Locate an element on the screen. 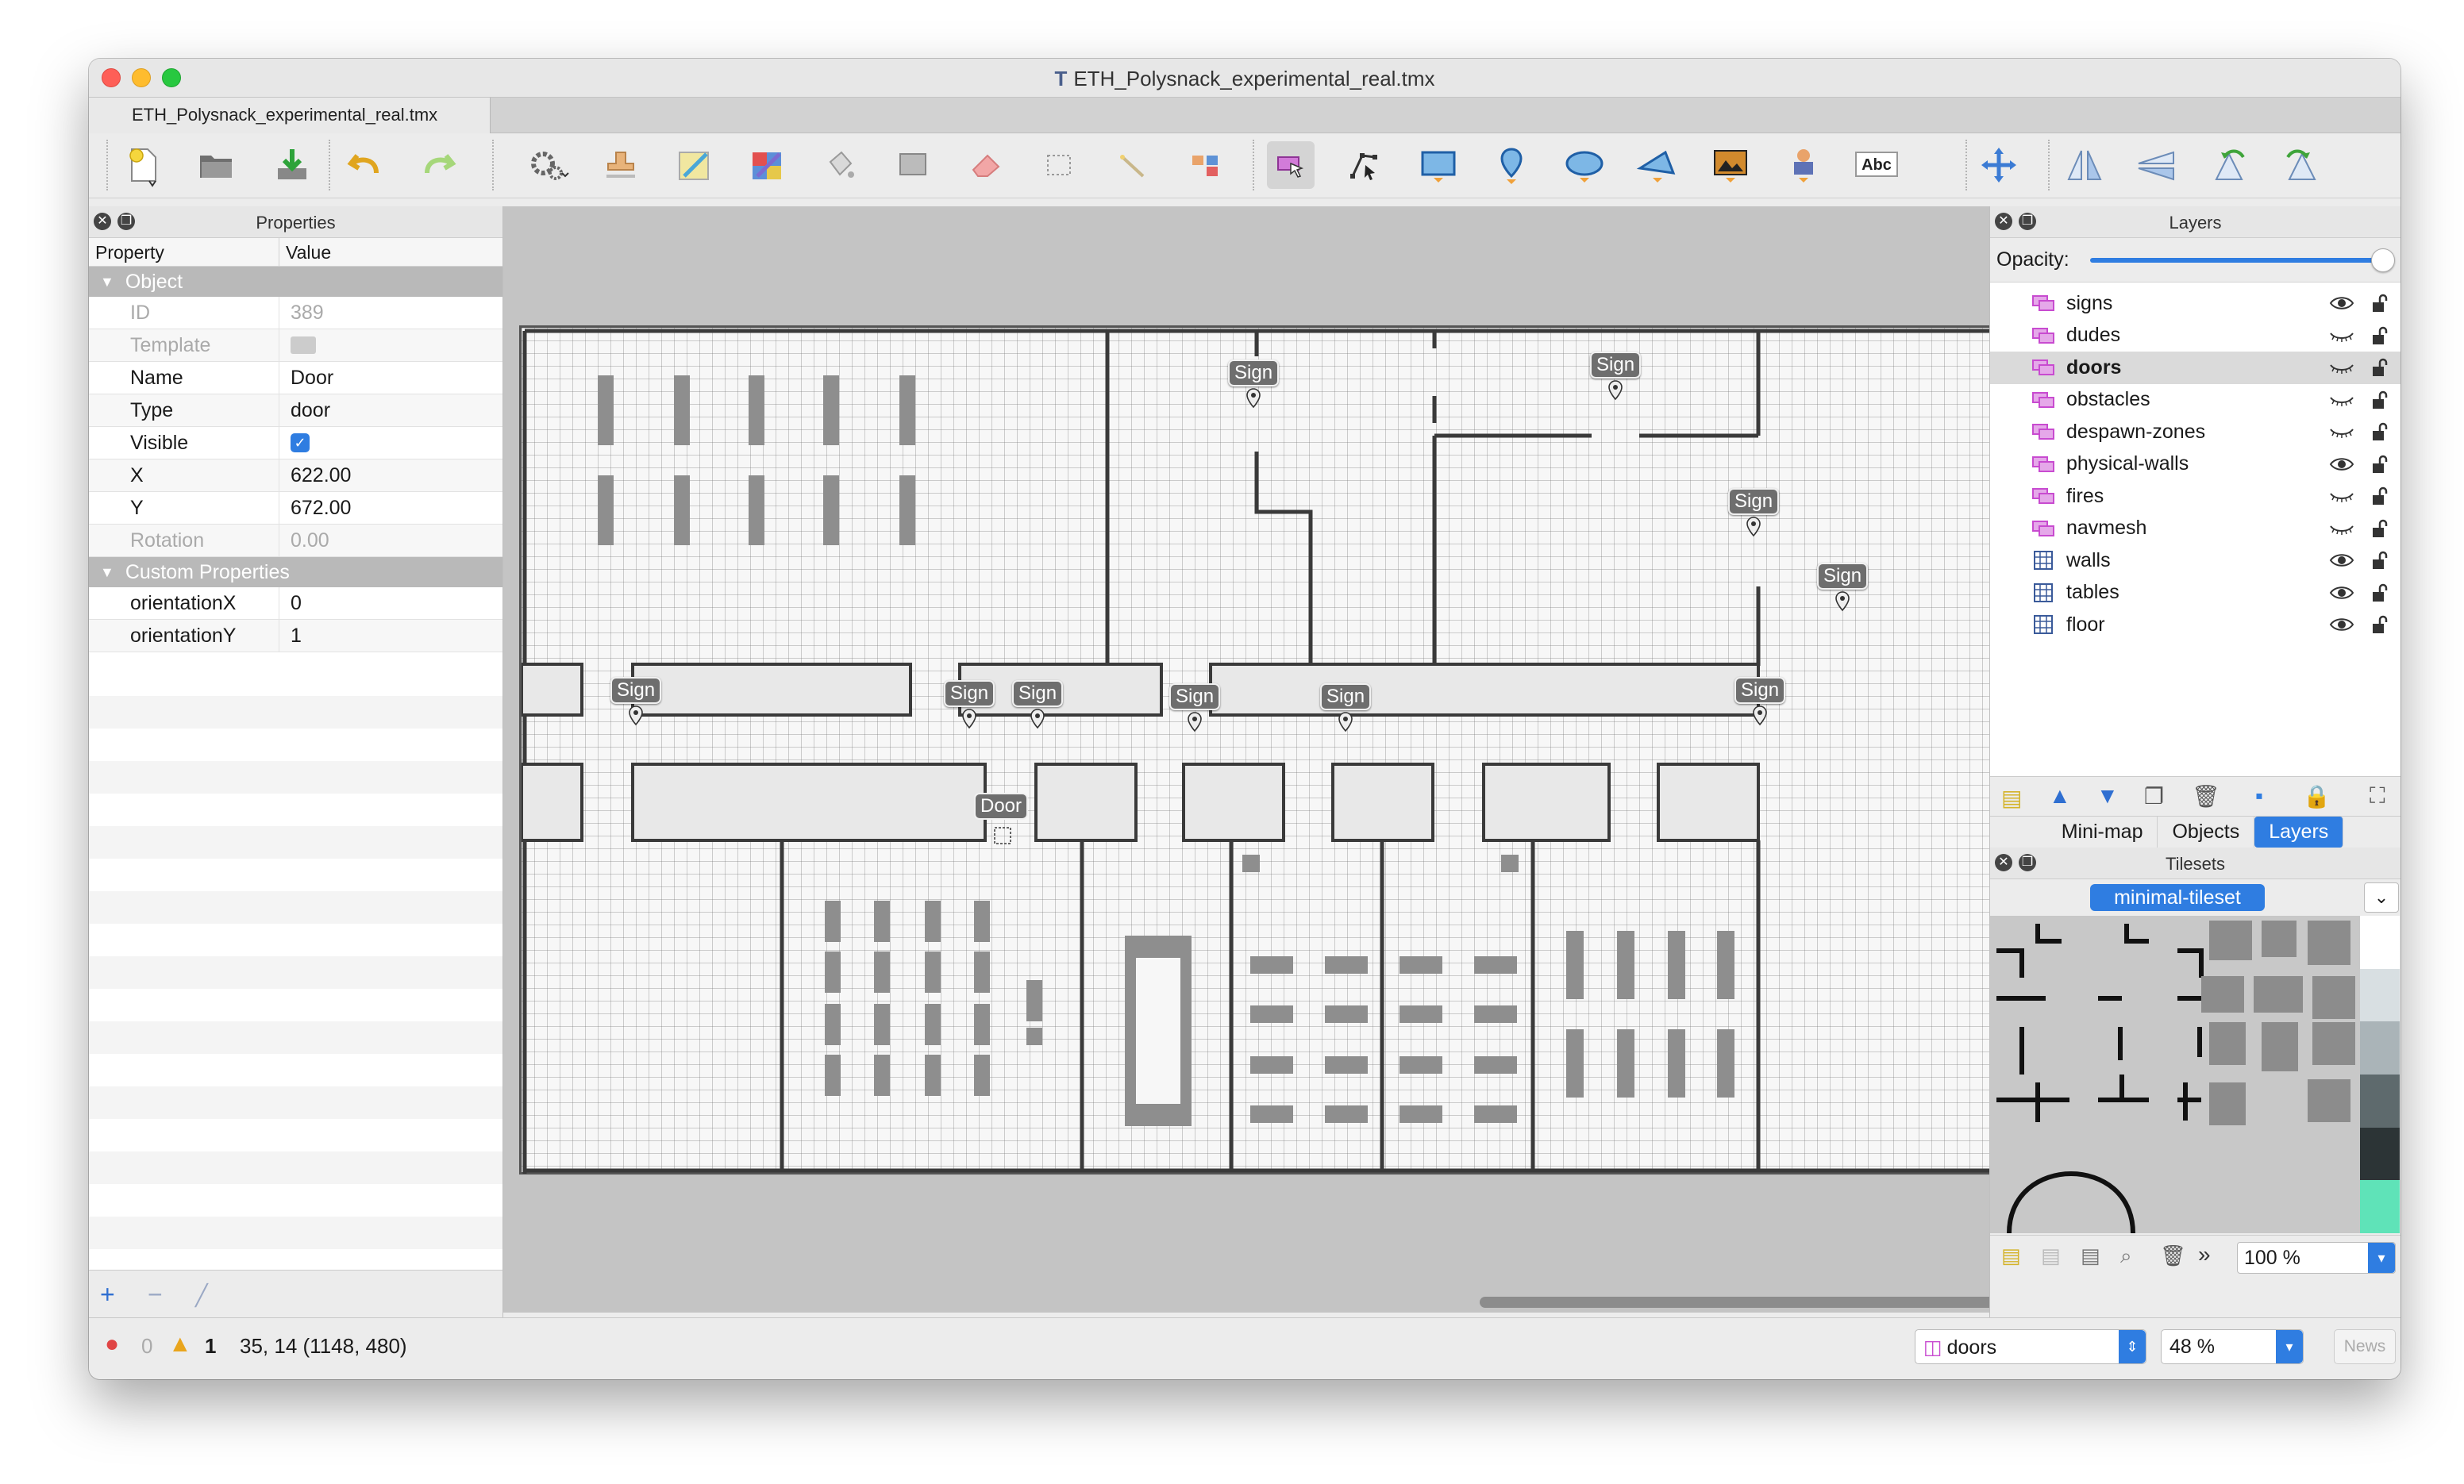  horizontal-scrollbar is located at coordinates (1738, 1302).